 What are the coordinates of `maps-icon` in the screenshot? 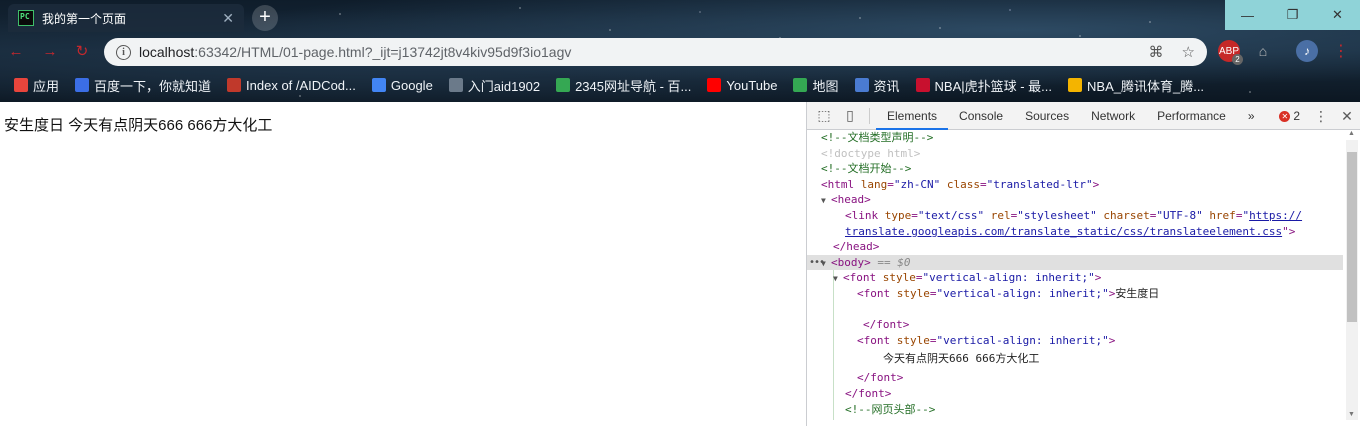 It's located at (800, 85).